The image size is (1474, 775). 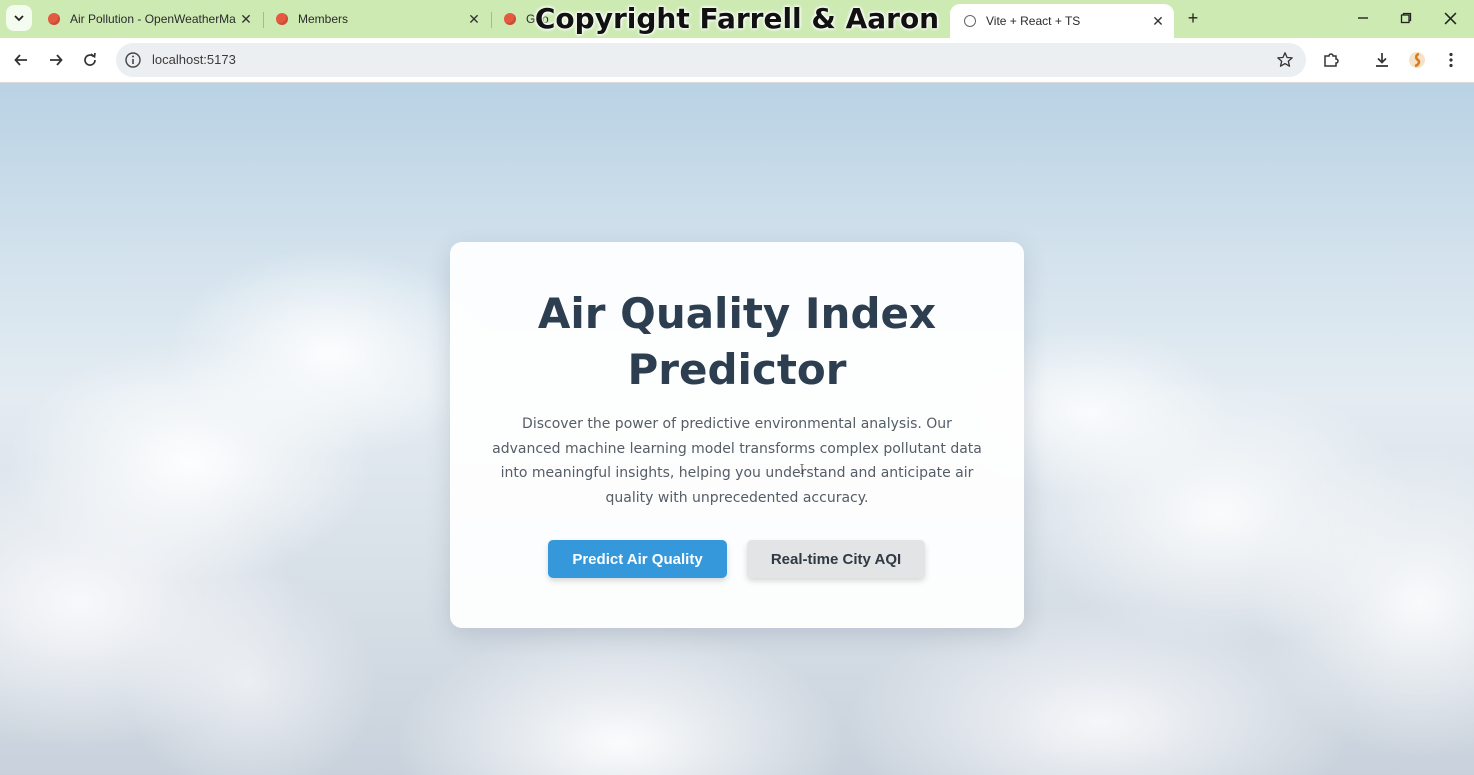 I want to click on back-button, so click(x=21, y=60).